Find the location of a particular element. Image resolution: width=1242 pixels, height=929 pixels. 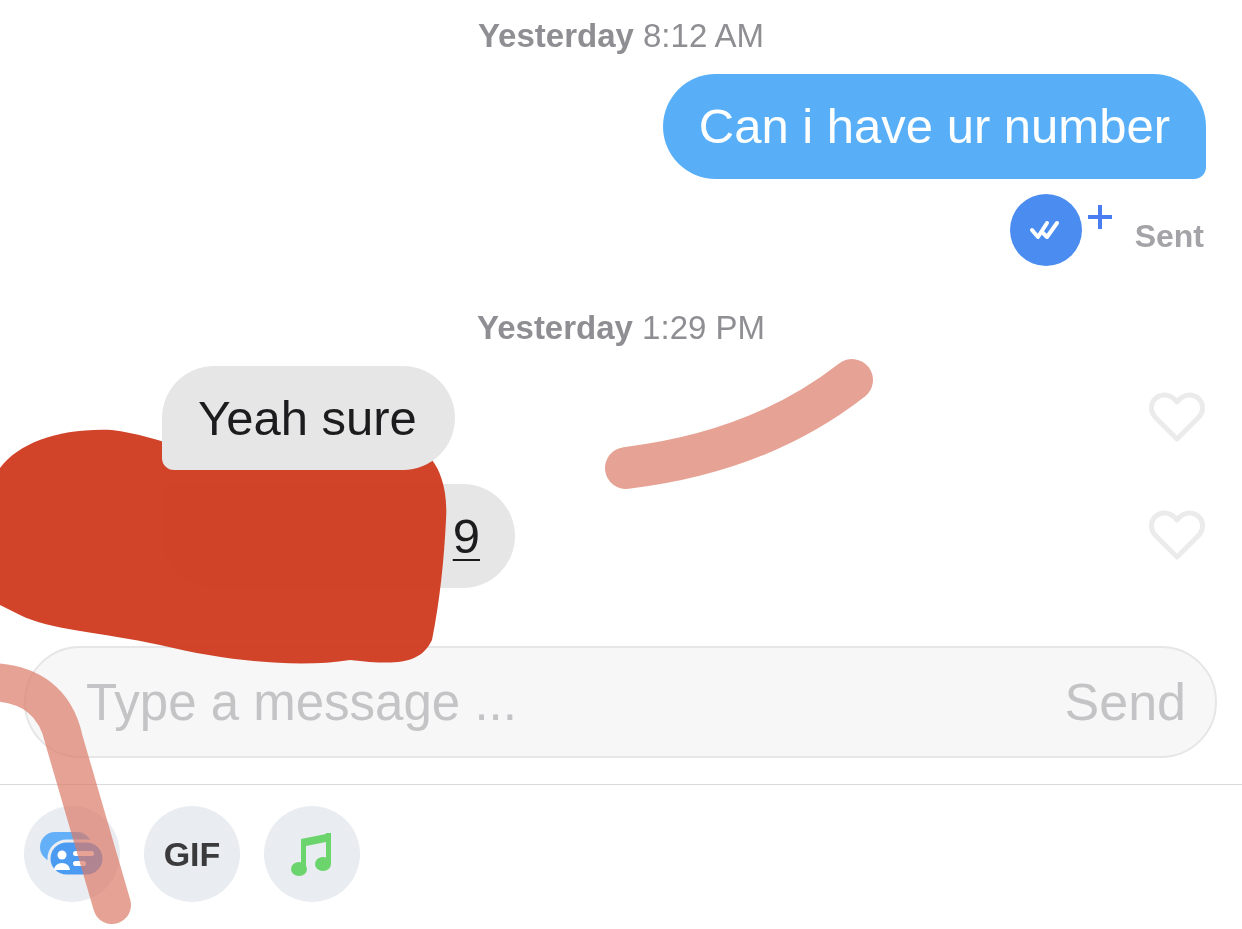

timestamp: Yesterday 1:29 PM is located at coordinates (621, 328).